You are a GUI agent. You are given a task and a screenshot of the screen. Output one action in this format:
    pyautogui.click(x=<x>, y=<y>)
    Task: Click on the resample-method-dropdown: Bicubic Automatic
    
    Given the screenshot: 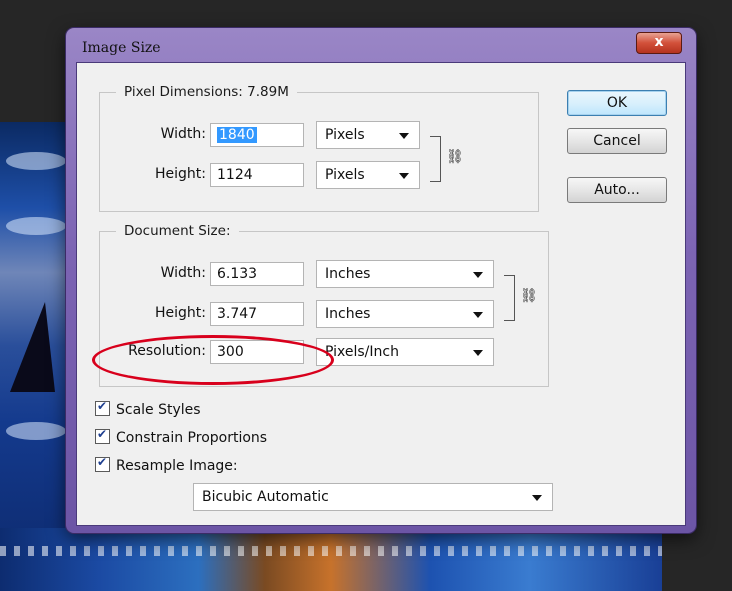 What is the action you would take?
    pyautogui.click(x=373, y=497)
    